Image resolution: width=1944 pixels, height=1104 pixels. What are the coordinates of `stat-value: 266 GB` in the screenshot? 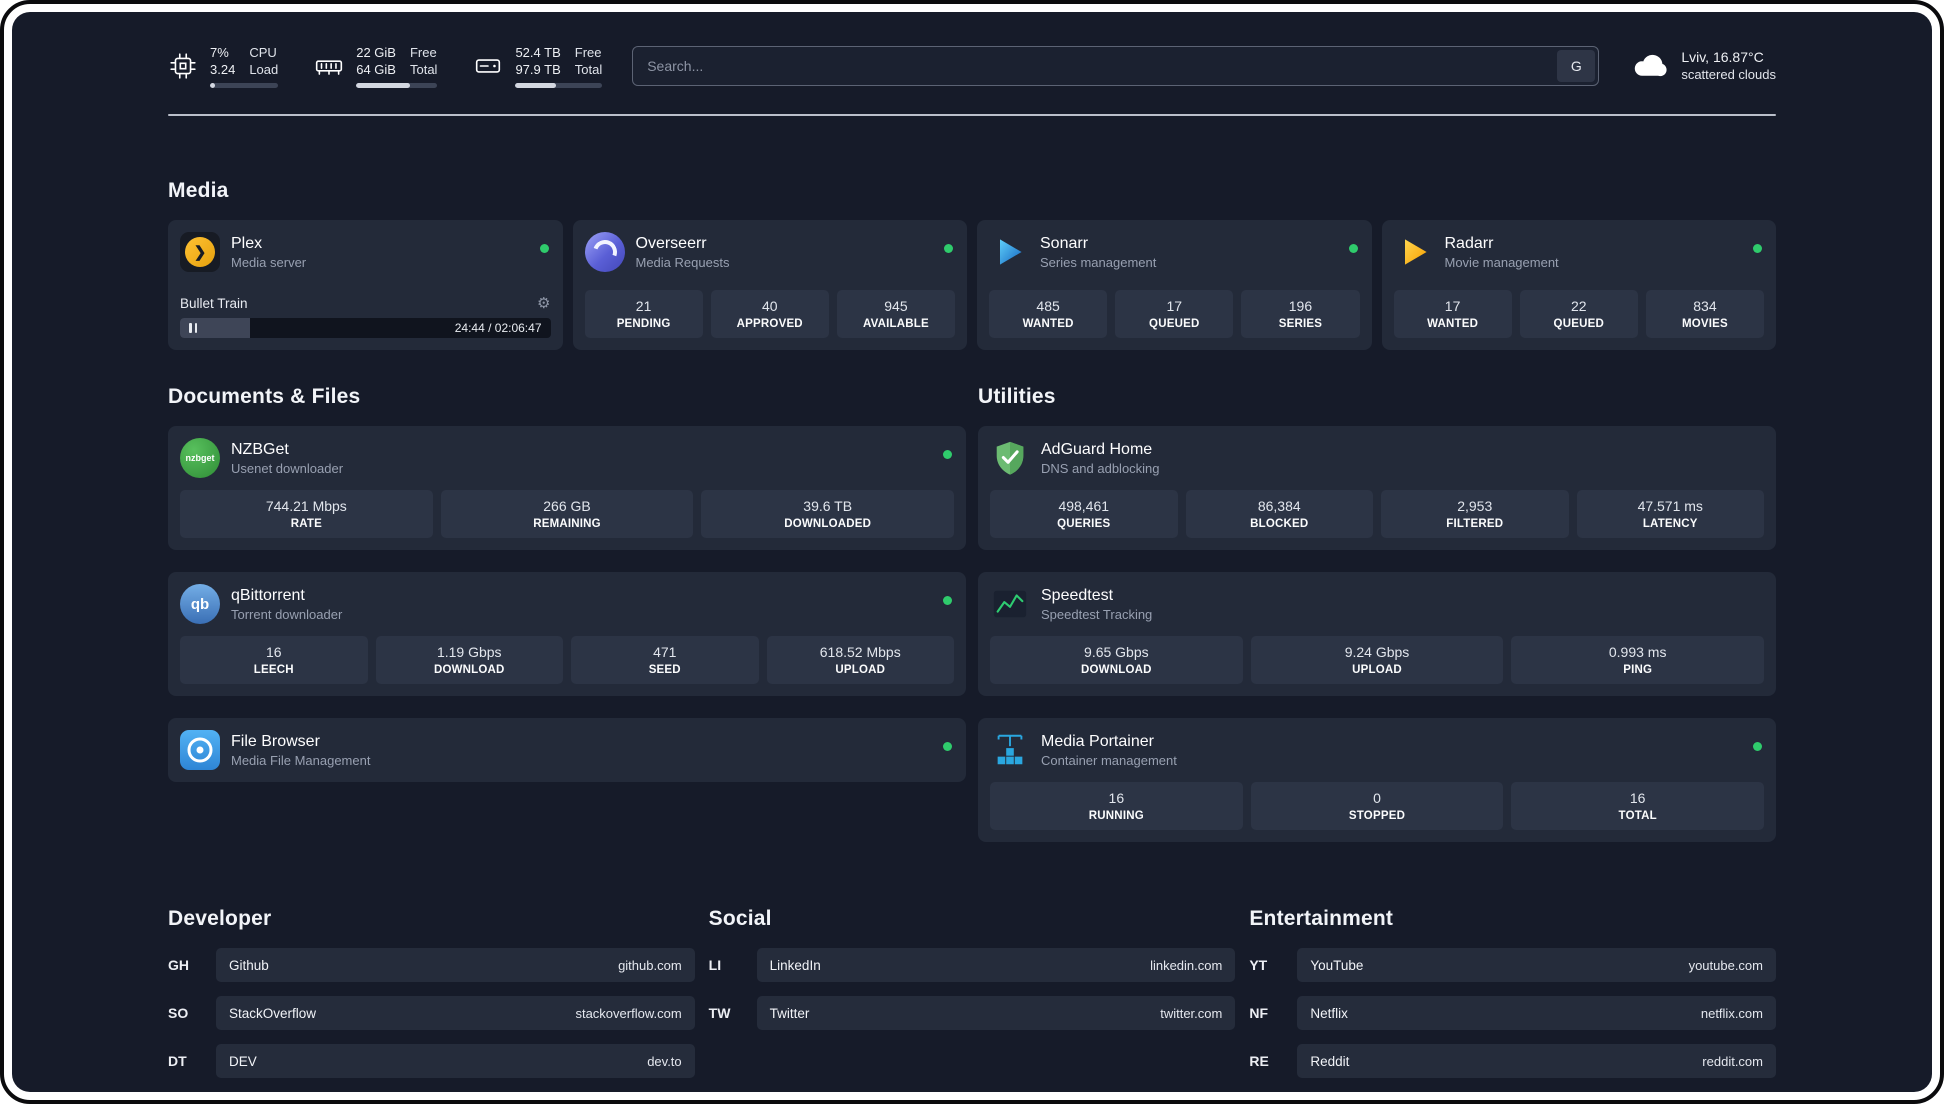 It's located at (567, 506).